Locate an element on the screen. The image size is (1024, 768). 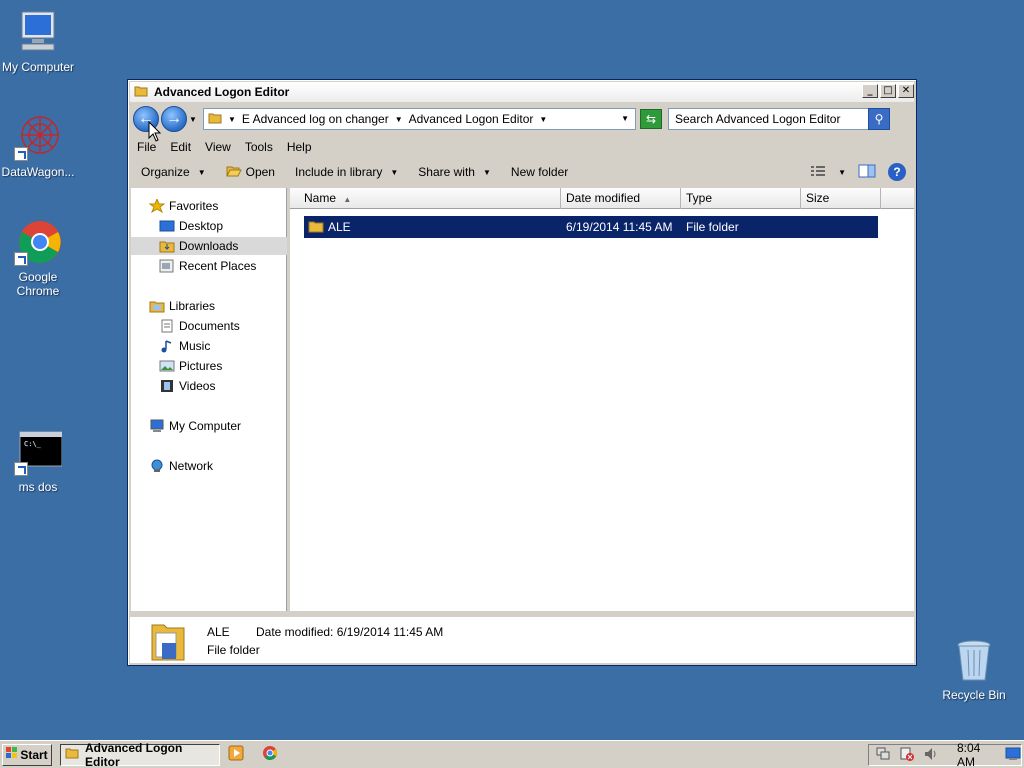
open-folder-icon is located at coordinates (233, 172).